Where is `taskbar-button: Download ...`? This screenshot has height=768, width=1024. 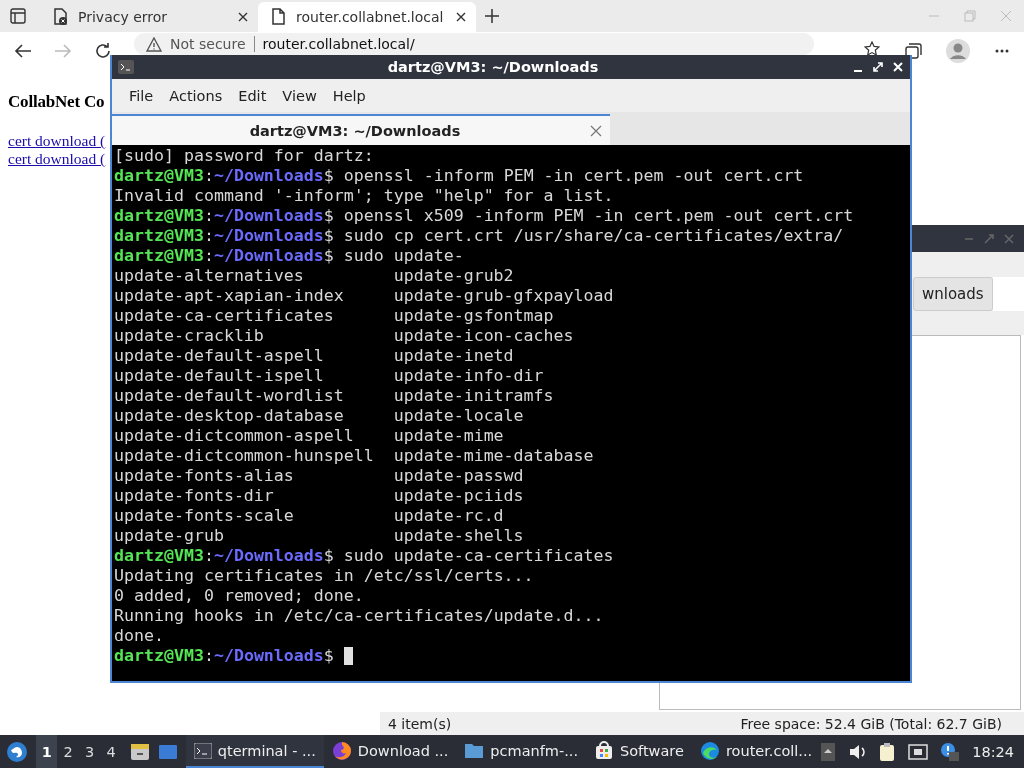
taskbar-button: Download ... is located at coordinates (390, 751).